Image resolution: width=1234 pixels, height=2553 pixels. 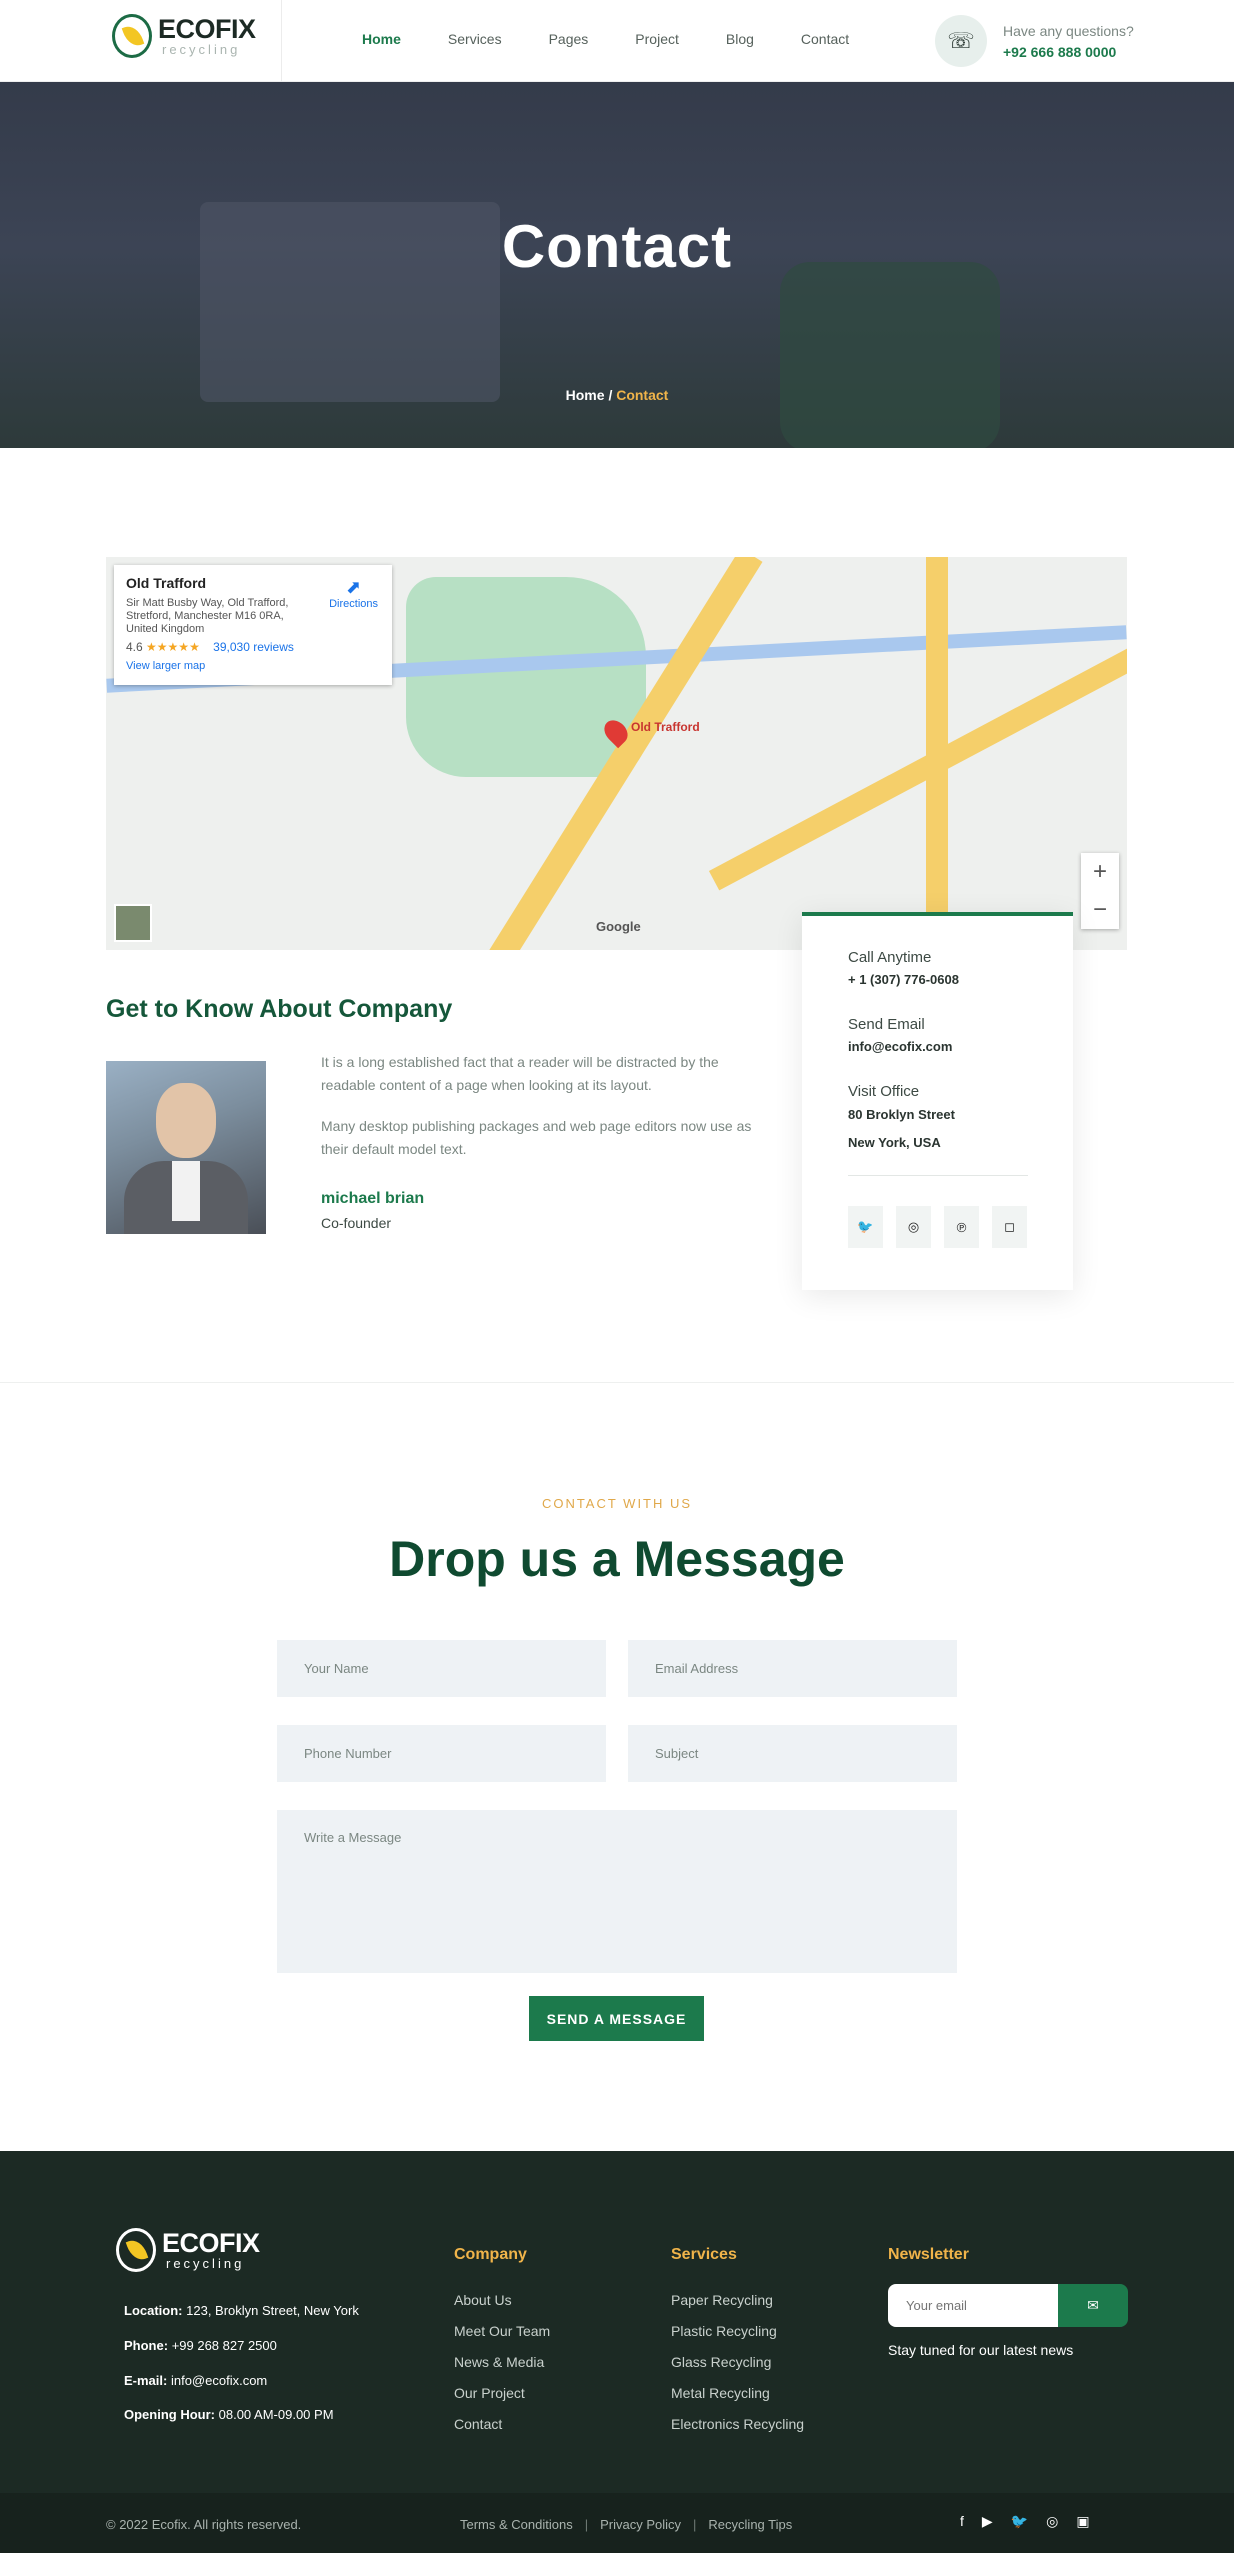 I want to click on map-reviews-link: 39,030 reviews, so click(x=253, y=647).